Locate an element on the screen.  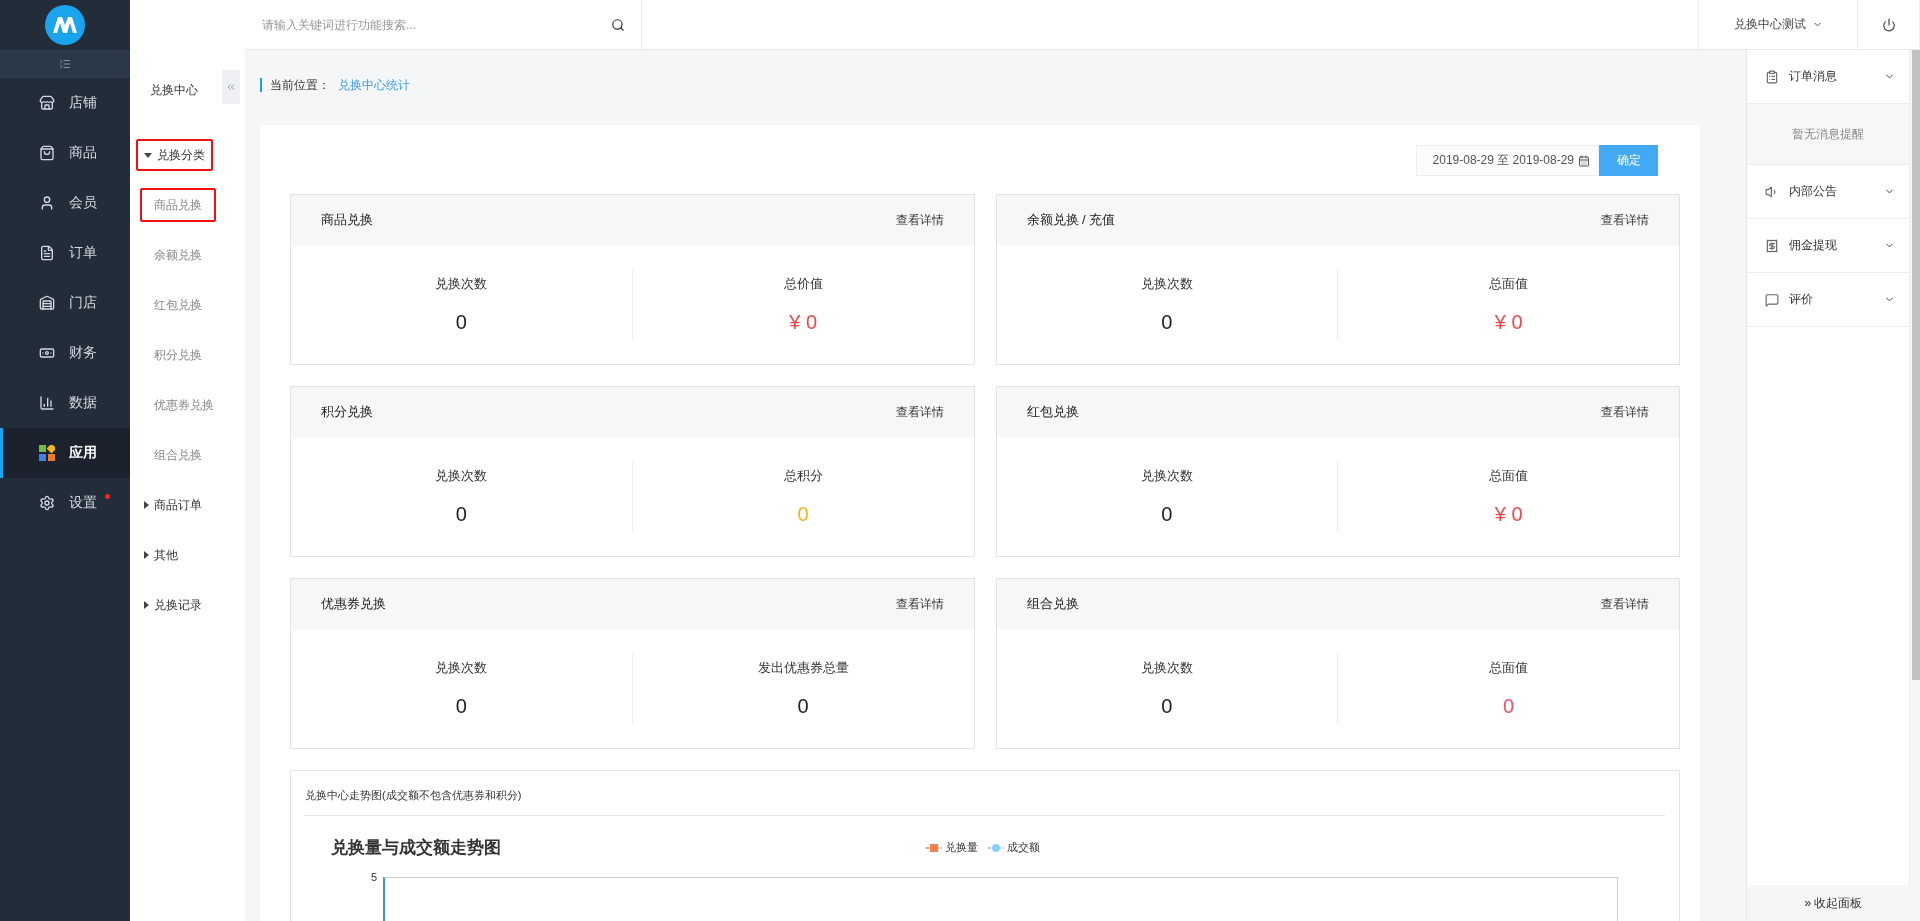
nav-label: 会员 is located at coordinates (83, 203).